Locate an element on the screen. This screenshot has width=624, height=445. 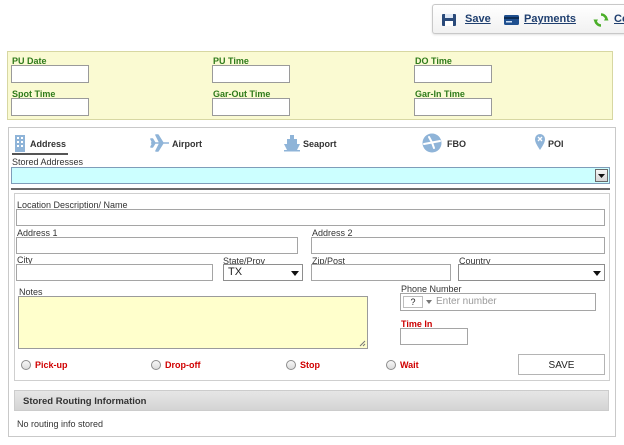
state-value: TX is located at coordinates (235, 272).